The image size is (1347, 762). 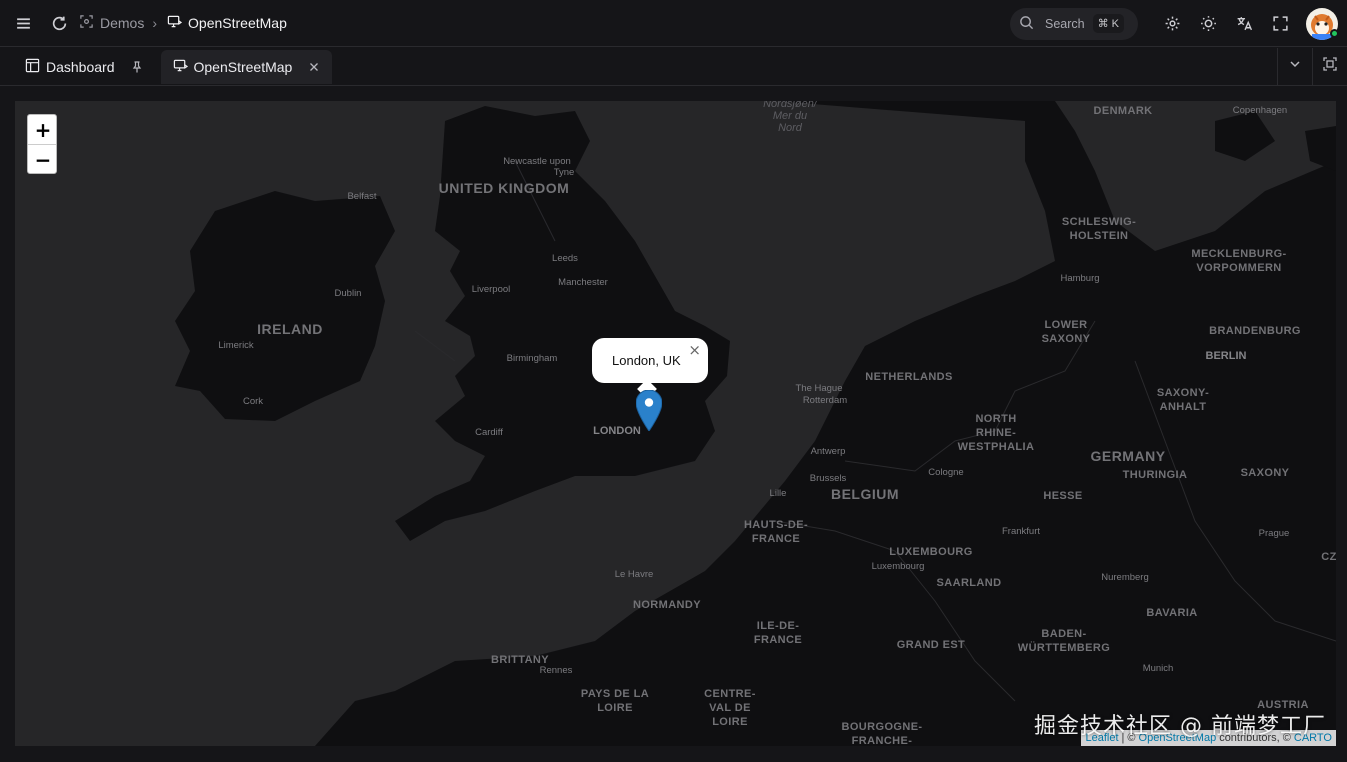 I want to click on city-label: BERLIN, so click(x=1226, y=356).